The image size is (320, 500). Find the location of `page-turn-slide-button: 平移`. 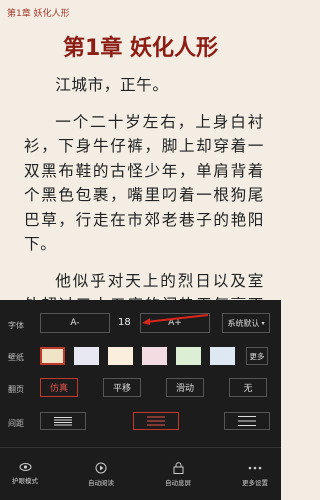

page-turn-slide-button: 平移 is located at coordinates (122, 387).